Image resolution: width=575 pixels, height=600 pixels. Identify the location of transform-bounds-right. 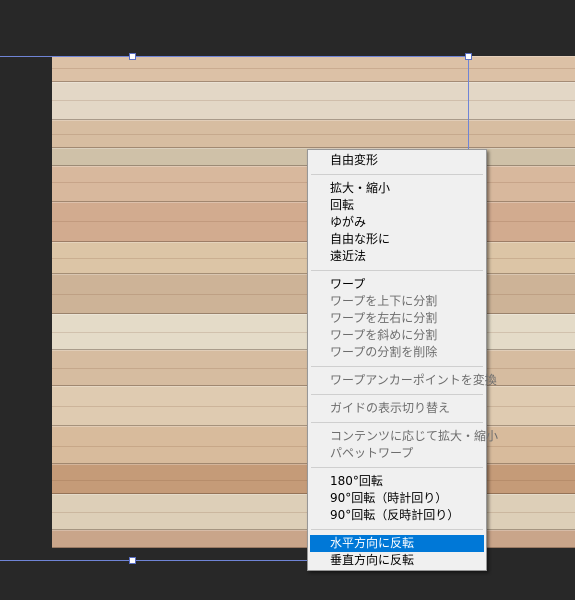
(468, 103).